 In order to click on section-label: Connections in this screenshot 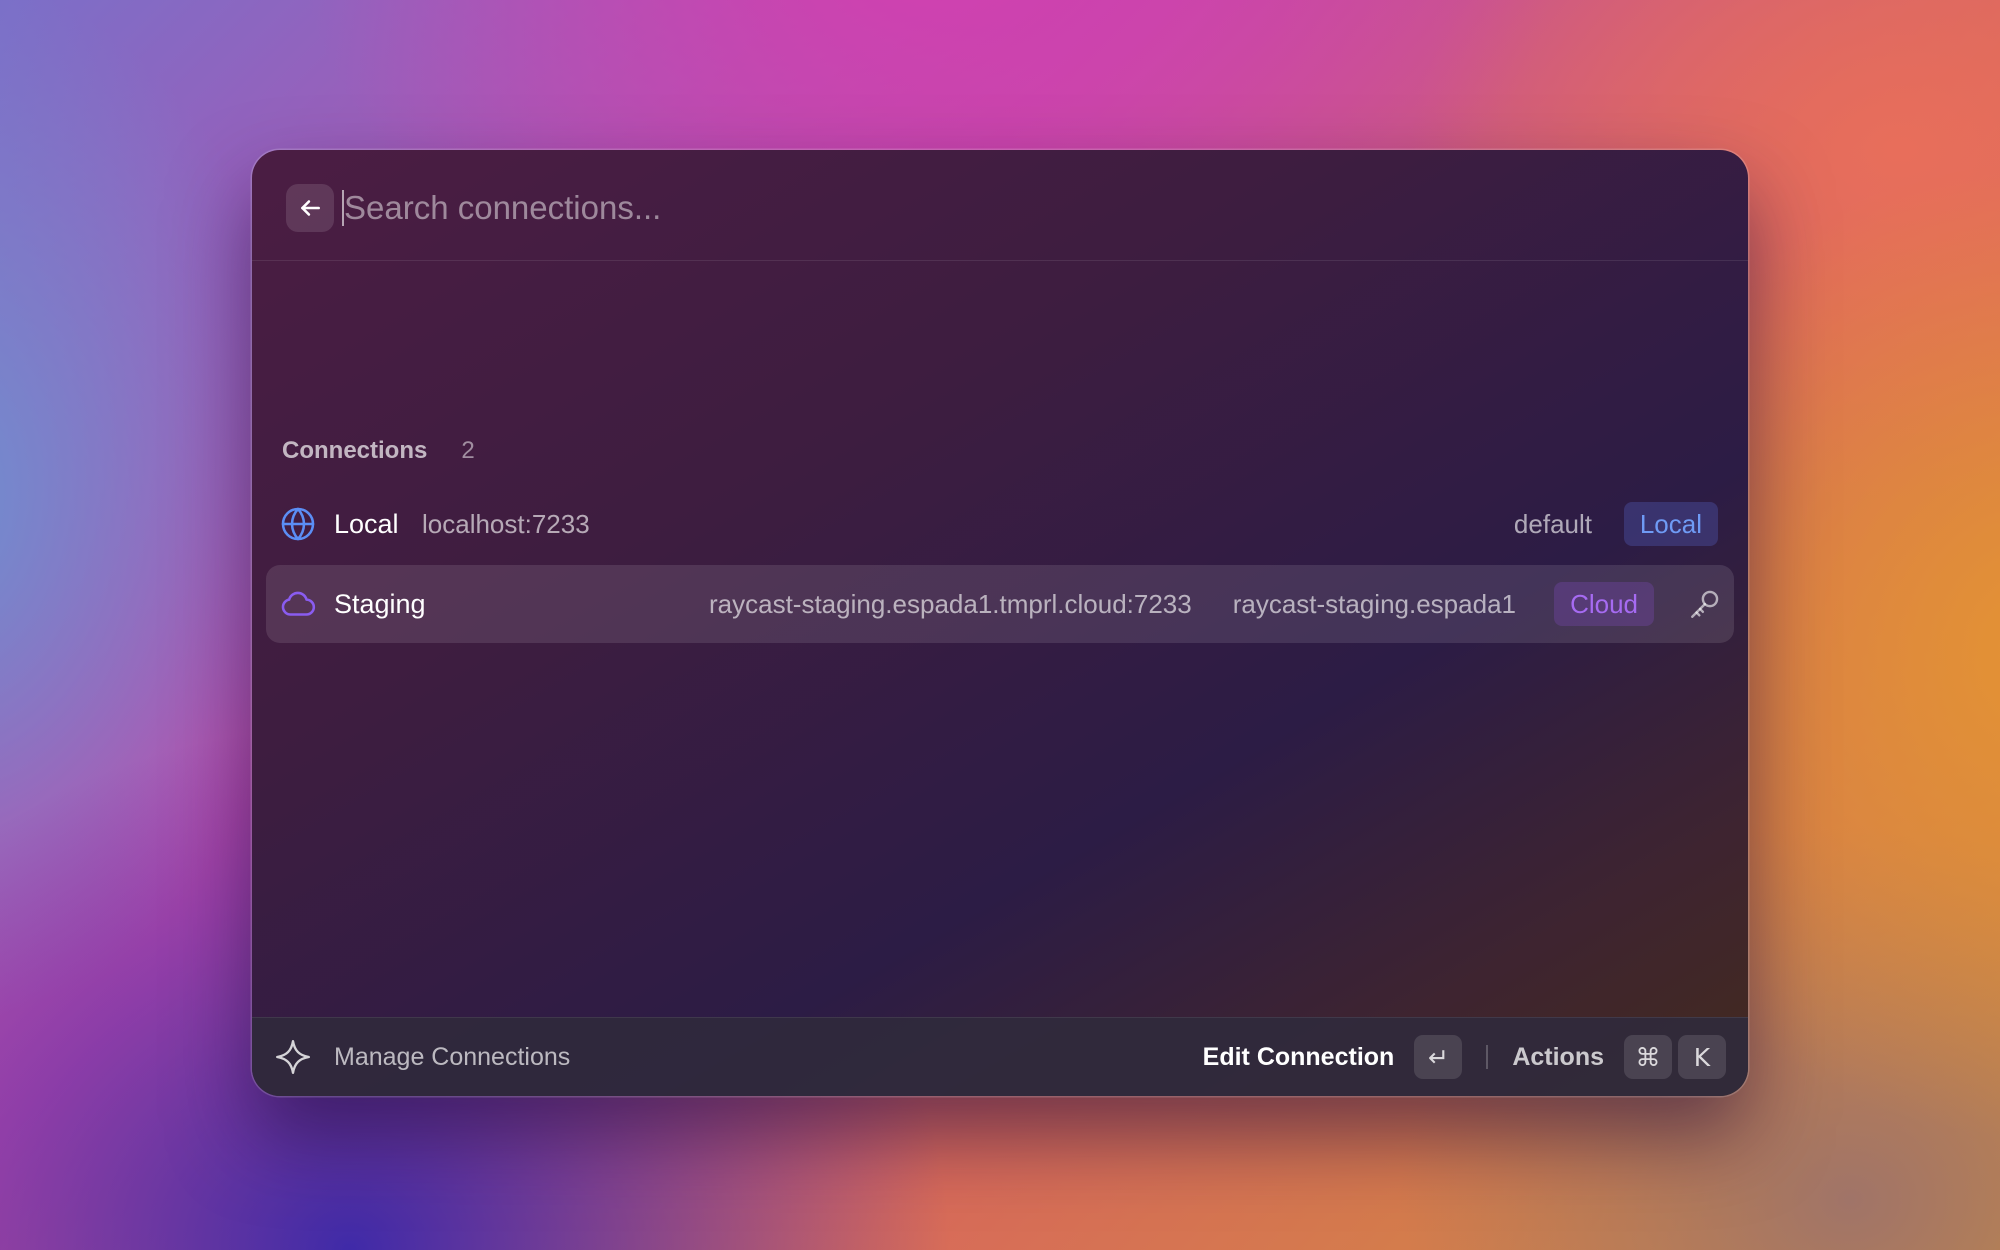, I will do `click(355, 450)`.